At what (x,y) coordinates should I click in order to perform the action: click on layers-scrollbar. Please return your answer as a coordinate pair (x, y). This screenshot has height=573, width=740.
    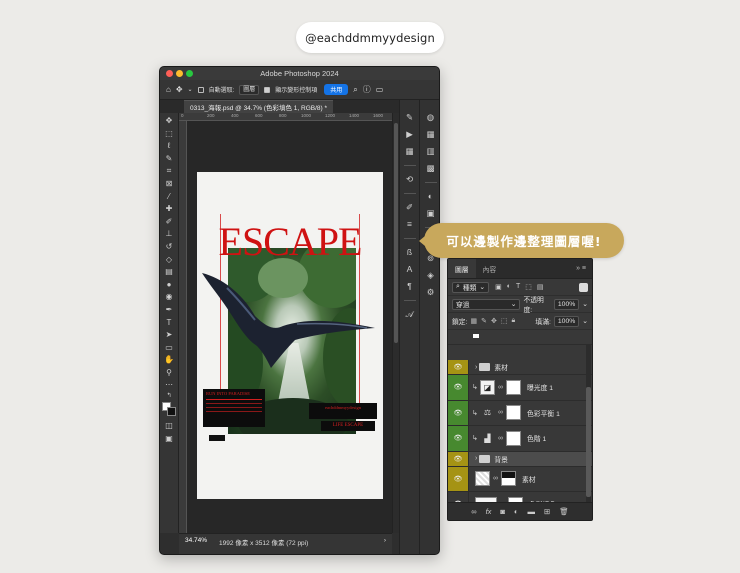
    Looking at the image, I should click on (588, 424).